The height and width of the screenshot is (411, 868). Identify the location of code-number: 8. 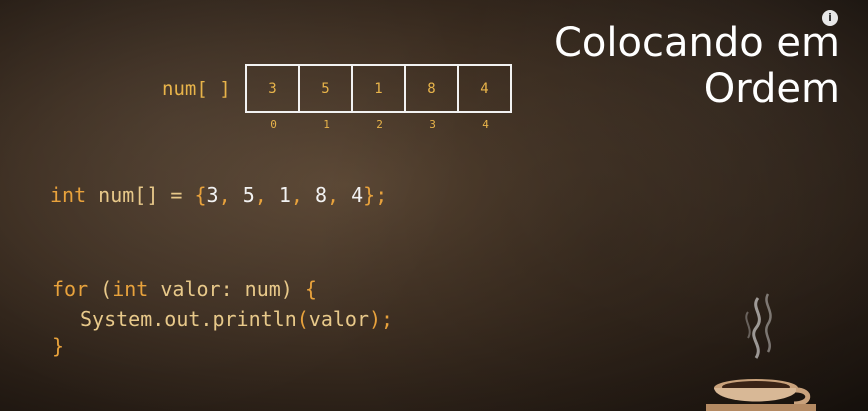
(321, 195).